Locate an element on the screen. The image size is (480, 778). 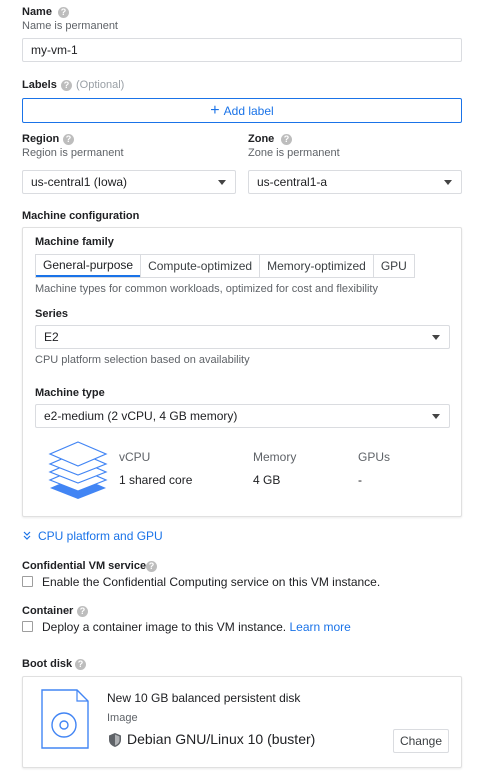
machine-type-label: Machine type is located at coordinates (70, 393).